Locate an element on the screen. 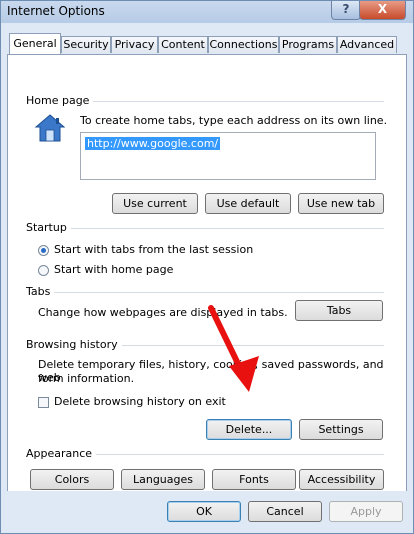  startup-divider is located at coordinates (205, 228).